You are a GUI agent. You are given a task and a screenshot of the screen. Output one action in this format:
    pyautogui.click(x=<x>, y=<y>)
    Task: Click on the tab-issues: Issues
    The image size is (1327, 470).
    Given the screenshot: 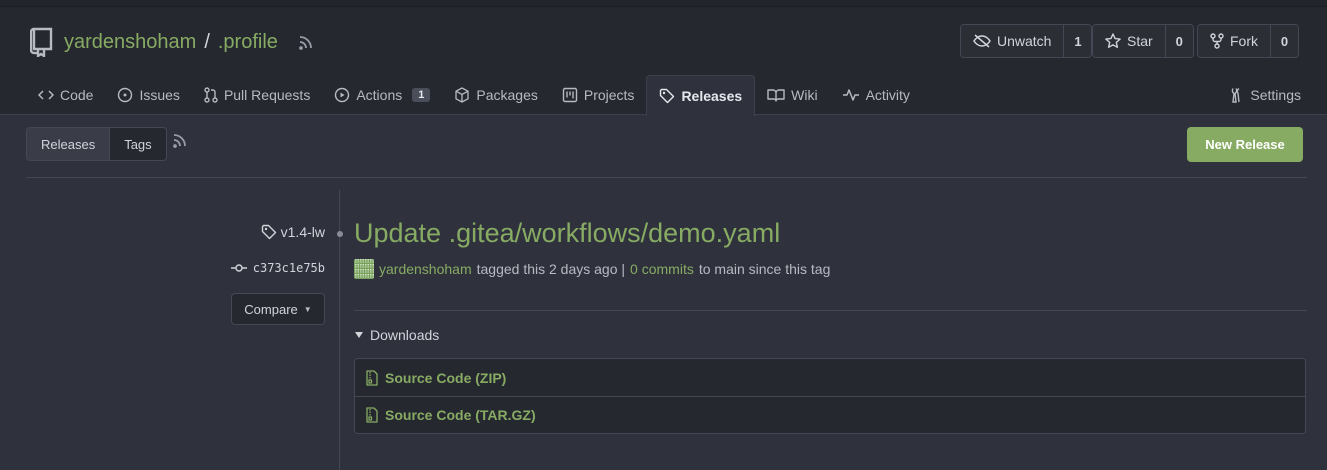 What is the action you would take?
    pyautogui.click(x=148, y=95)
    